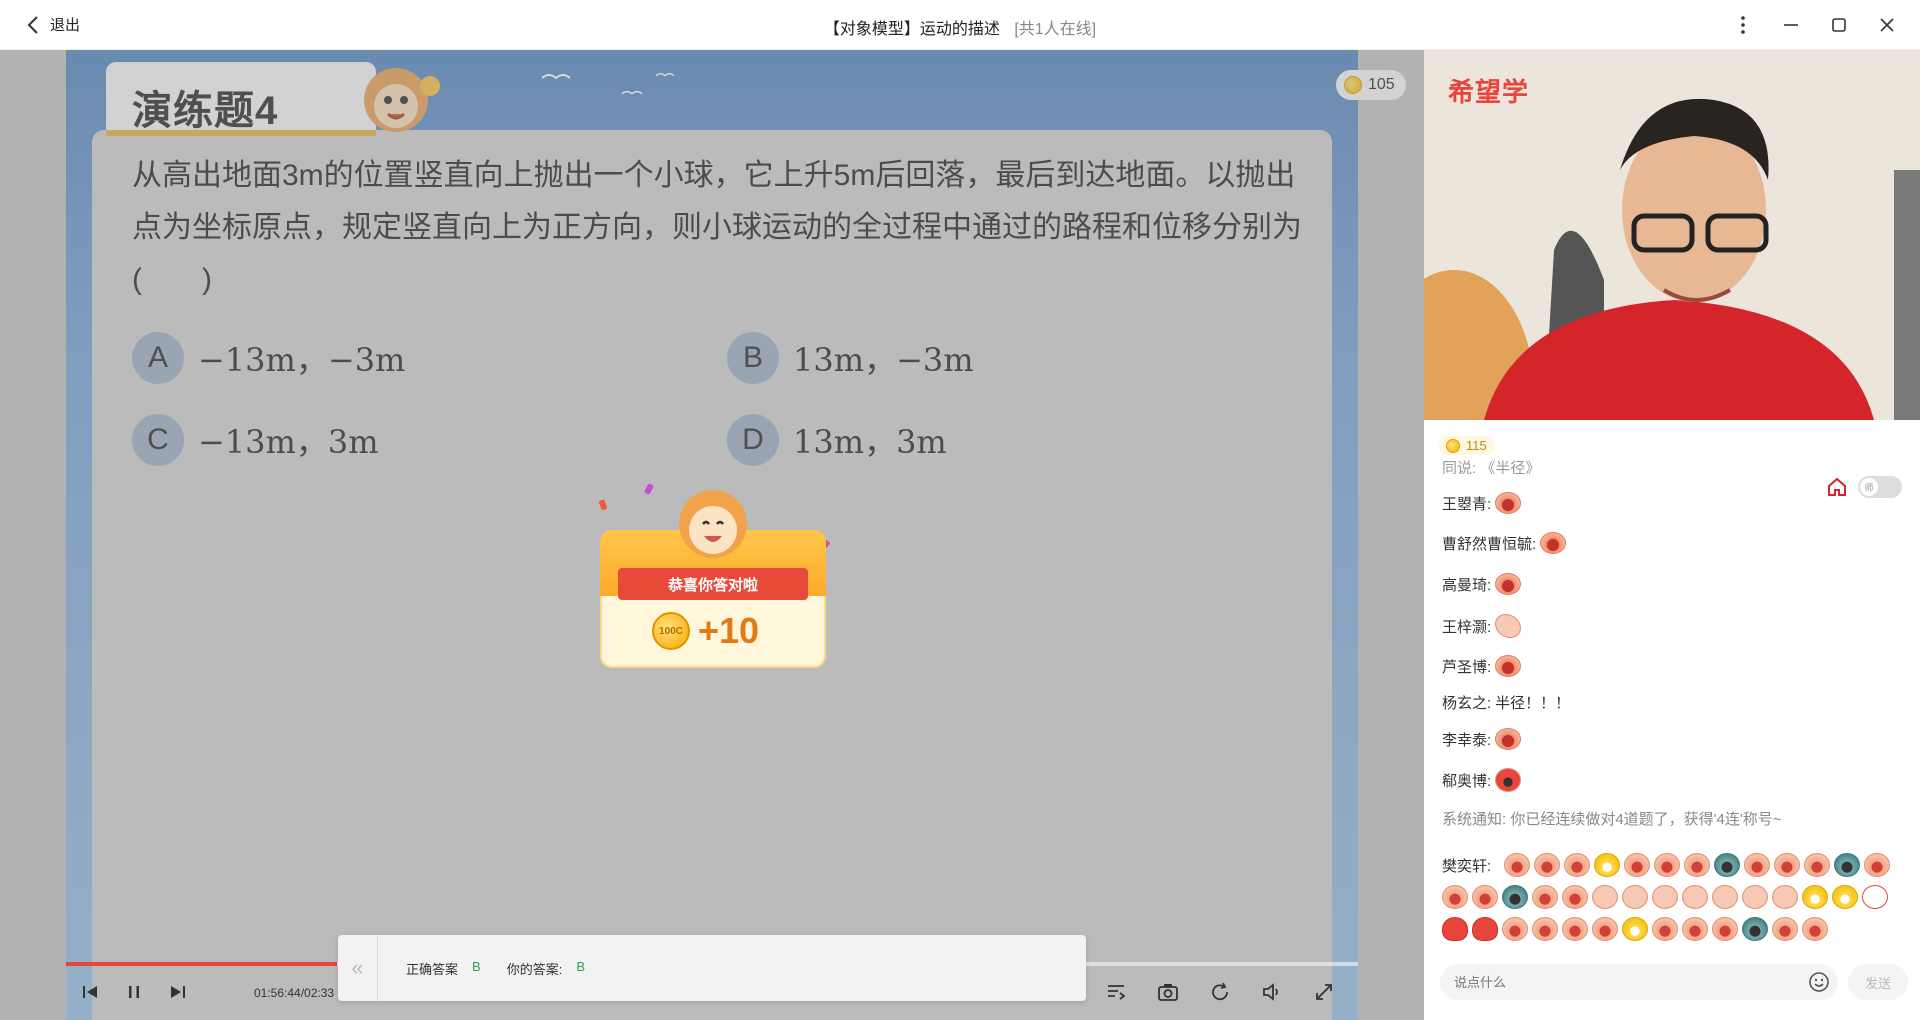 The width and height of the screenshot is (1920, 1020). I want to click on option-letter: C, so click(158, 440).